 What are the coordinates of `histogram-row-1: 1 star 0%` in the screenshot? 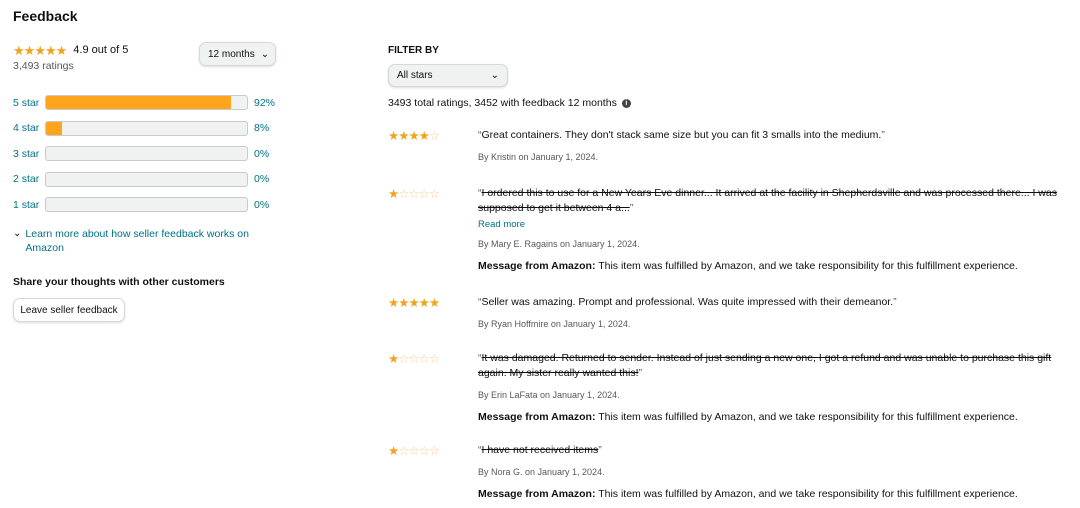 It's located at (144, 205).